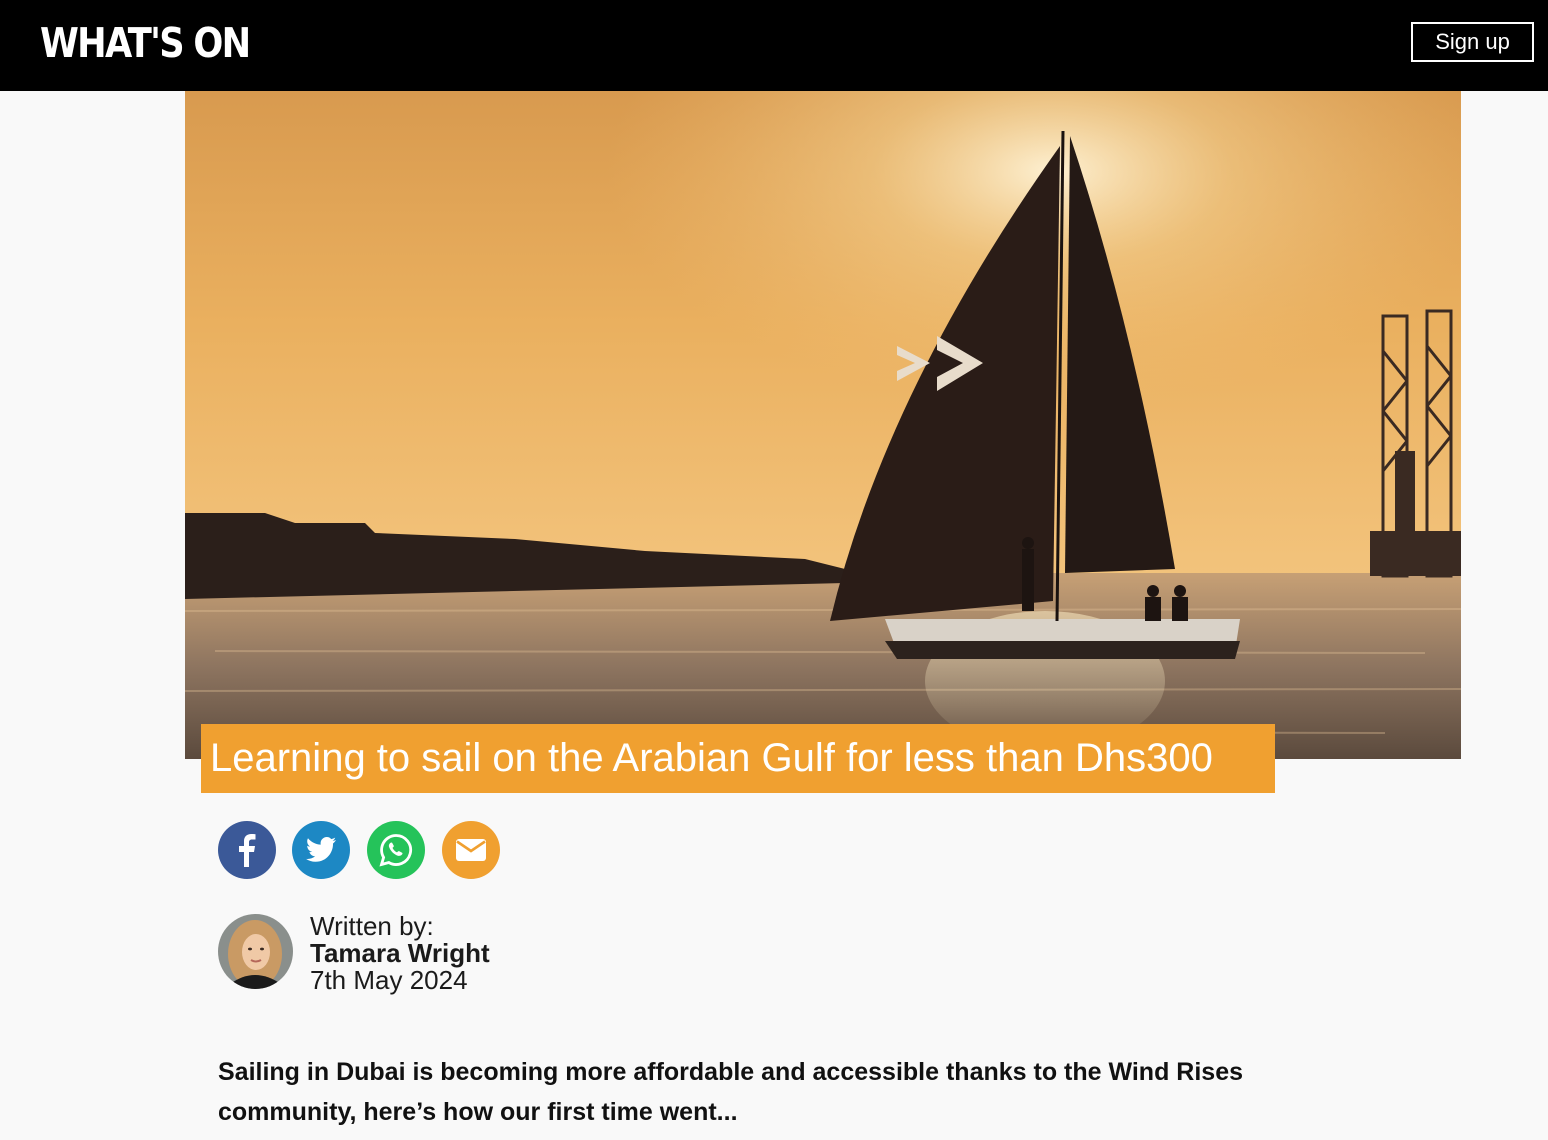  I want to click on sign-up-button: Sign up, so click(1472, 42).